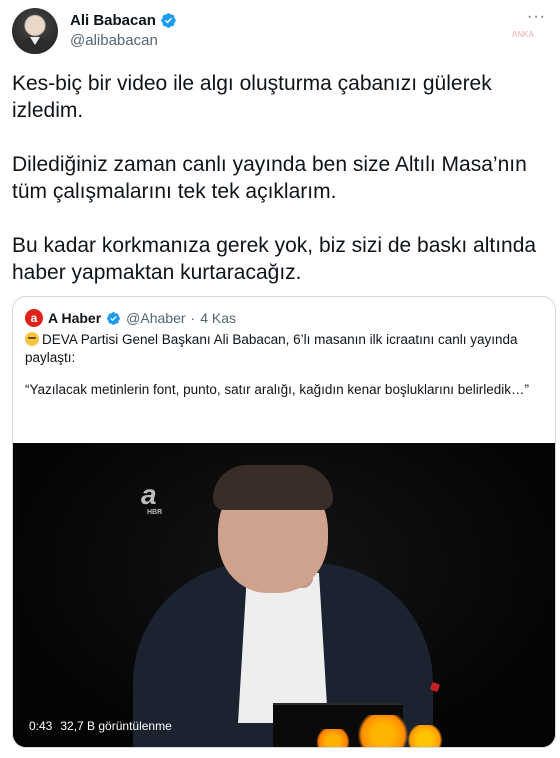 The height and width of the screenshot is (758, 560). What do you see at coordinates (218, 318) in the screenshot?
I see `quoted-tweet-date: 4 Kas` at bounding box center [218, 318].